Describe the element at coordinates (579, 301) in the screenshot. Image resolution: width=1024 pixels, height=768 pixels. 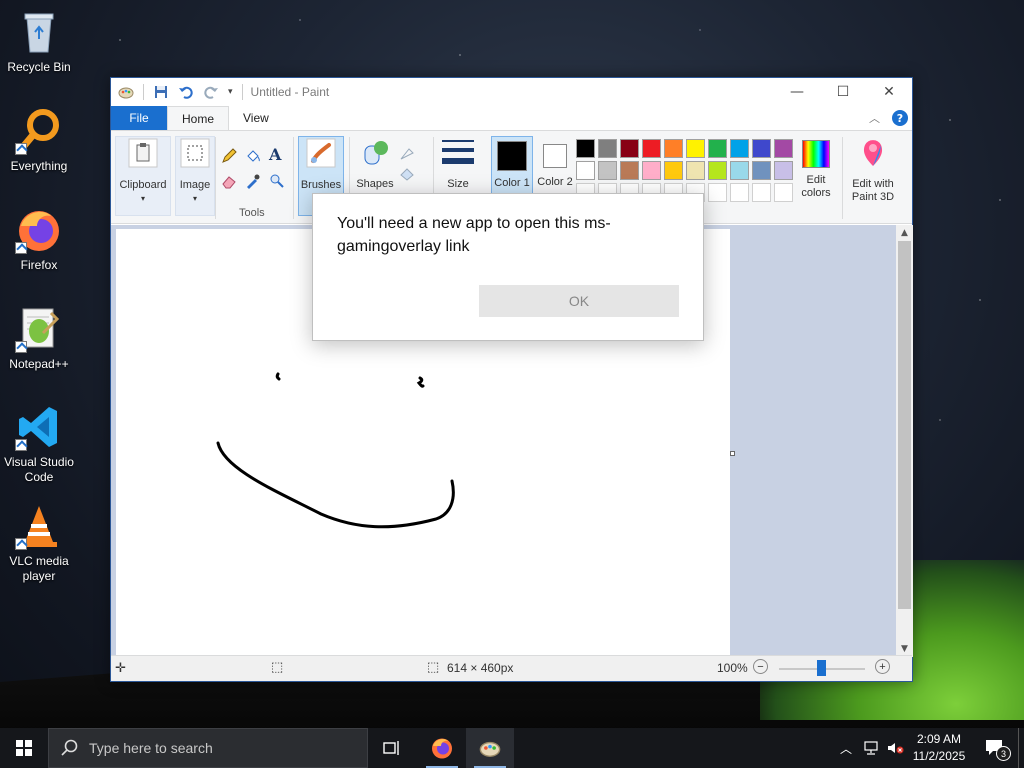
I see `ok-button: OK` at that location.